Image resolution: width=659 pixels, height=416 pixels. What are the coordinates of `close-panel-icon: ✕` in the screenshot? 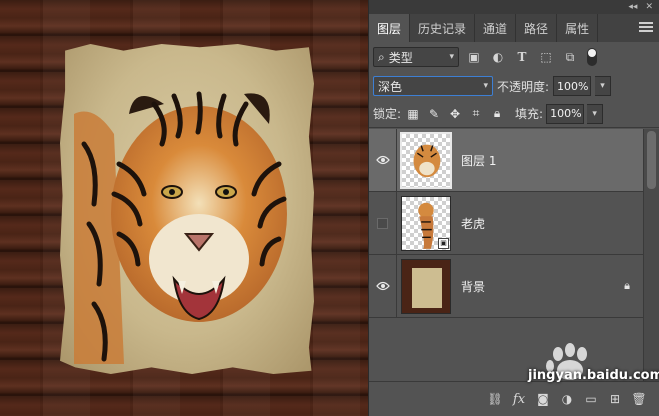 It's located at (649, 7).